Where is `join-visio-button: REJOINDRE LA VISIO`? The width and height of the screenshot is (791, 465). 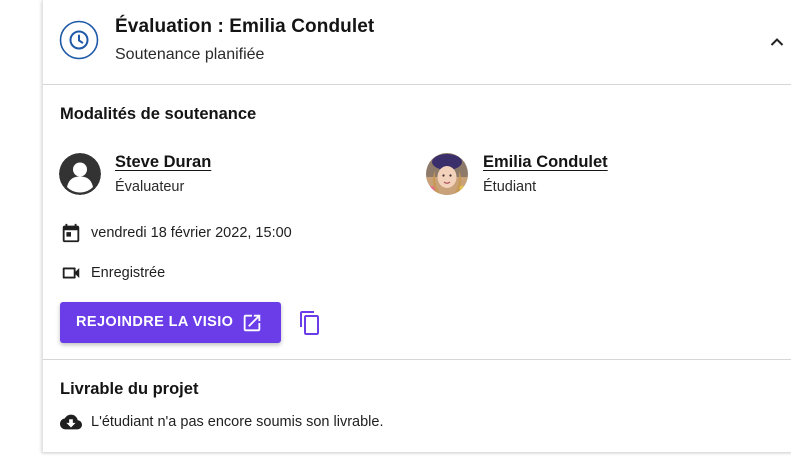 join-visio-button: REJOINDRE LA VISIO is located at coordinates (170, 322).